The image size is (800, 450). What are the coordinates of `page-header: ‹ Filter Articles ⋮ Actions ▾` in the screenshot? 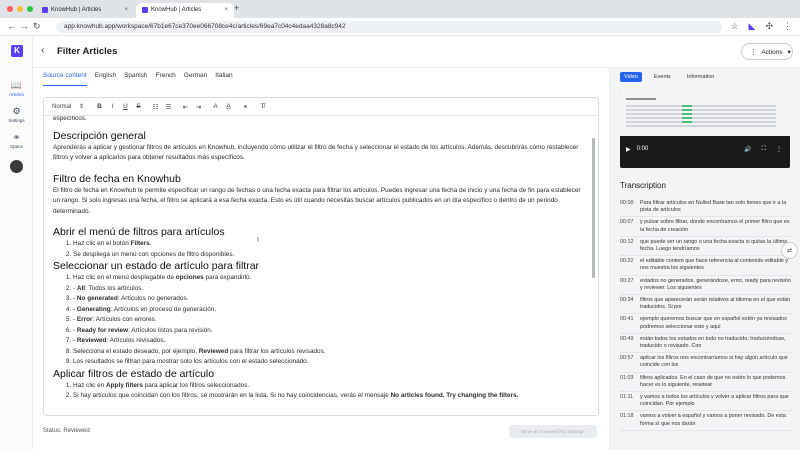 It's located at (416, 52).